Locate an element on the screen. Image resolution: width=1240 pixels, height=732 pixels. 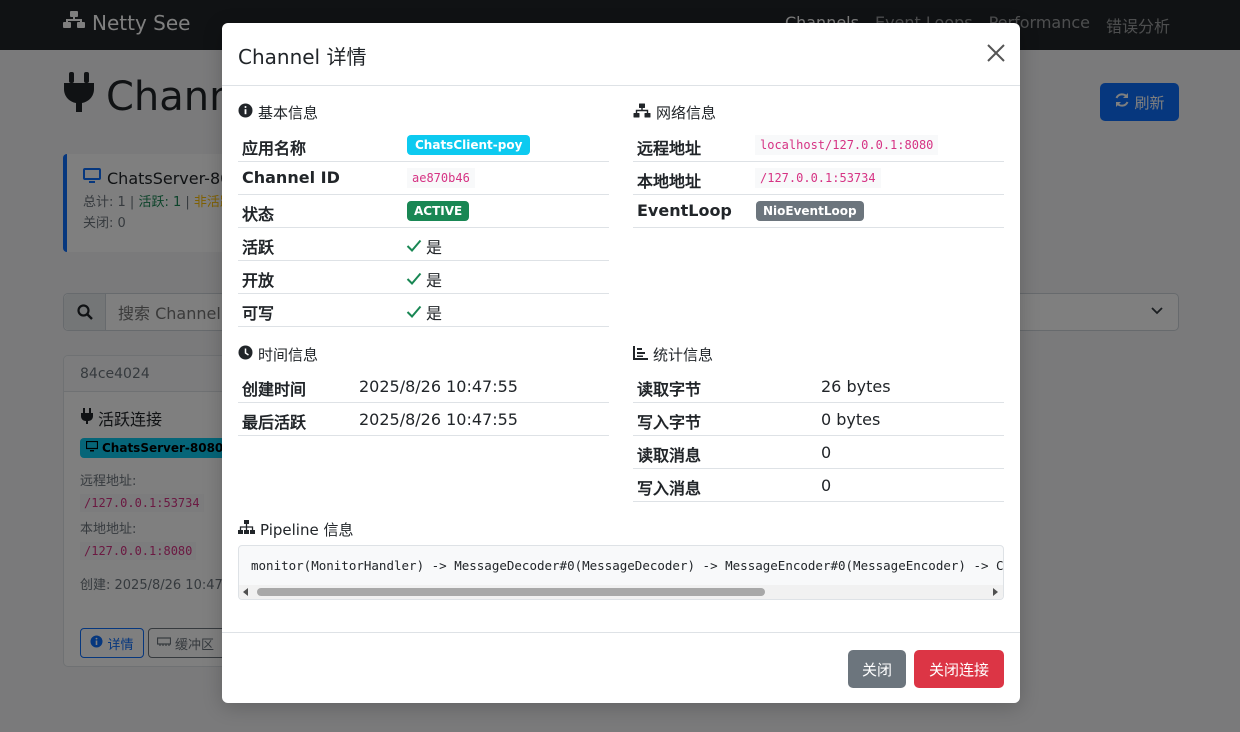
clock-icon is located at coordinates (245, 354).